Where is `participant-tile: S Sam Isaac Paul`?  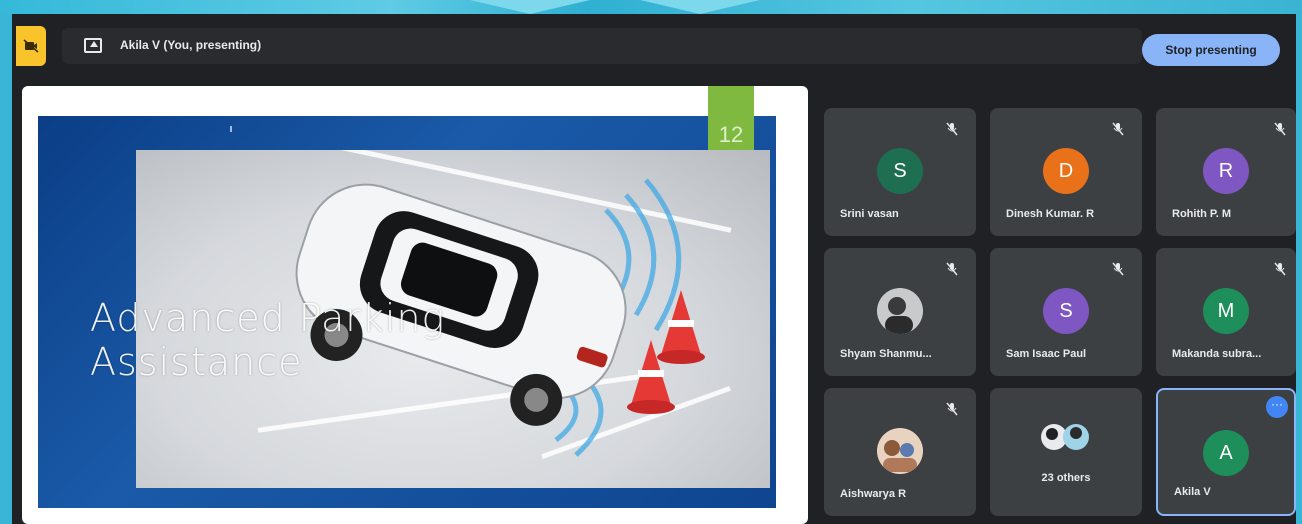 participant-tile: S Sam Isaac Paul is located at coordinates (1066, 312).